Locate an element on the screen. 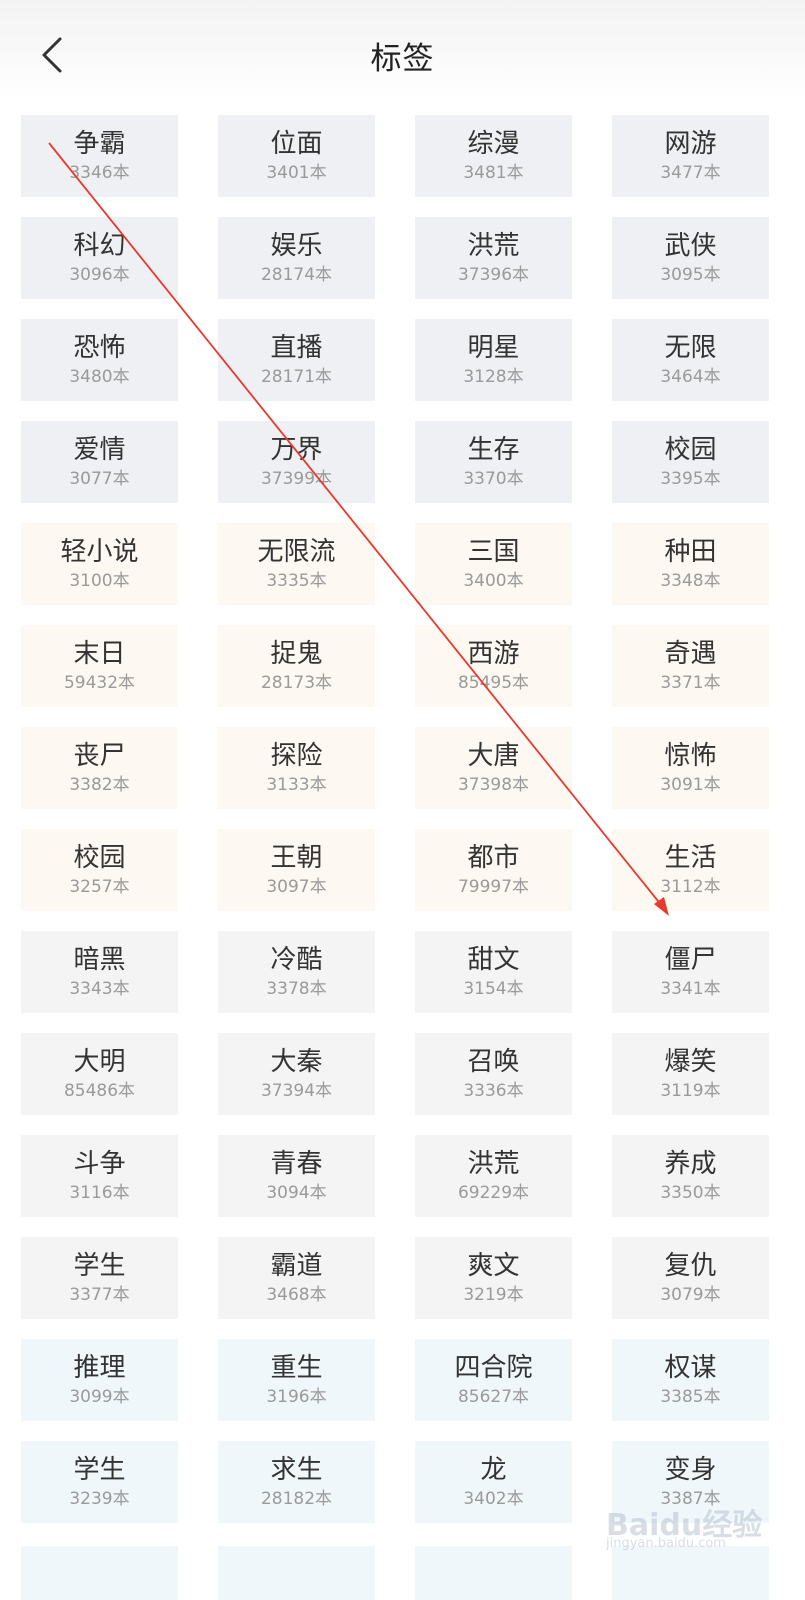 This screenshot has height=1600, width=805. tag-item: 综漫 3481本 is located at coordinates (493, 156).